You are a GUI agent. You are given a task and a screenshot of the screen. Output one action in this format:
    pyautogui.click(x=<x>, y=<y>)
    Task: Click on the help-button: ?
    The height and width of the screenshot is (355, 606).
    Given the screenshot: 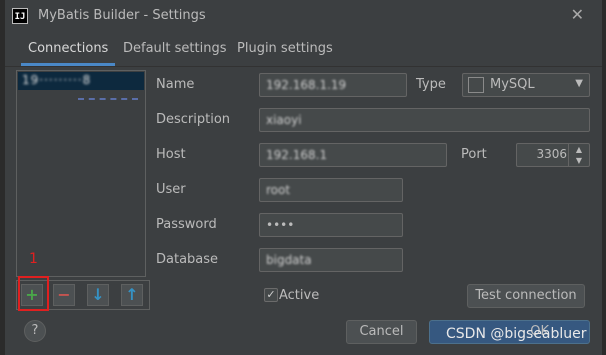 What is the action you would take?
    pyautogui.click(x=35, y=331)
    